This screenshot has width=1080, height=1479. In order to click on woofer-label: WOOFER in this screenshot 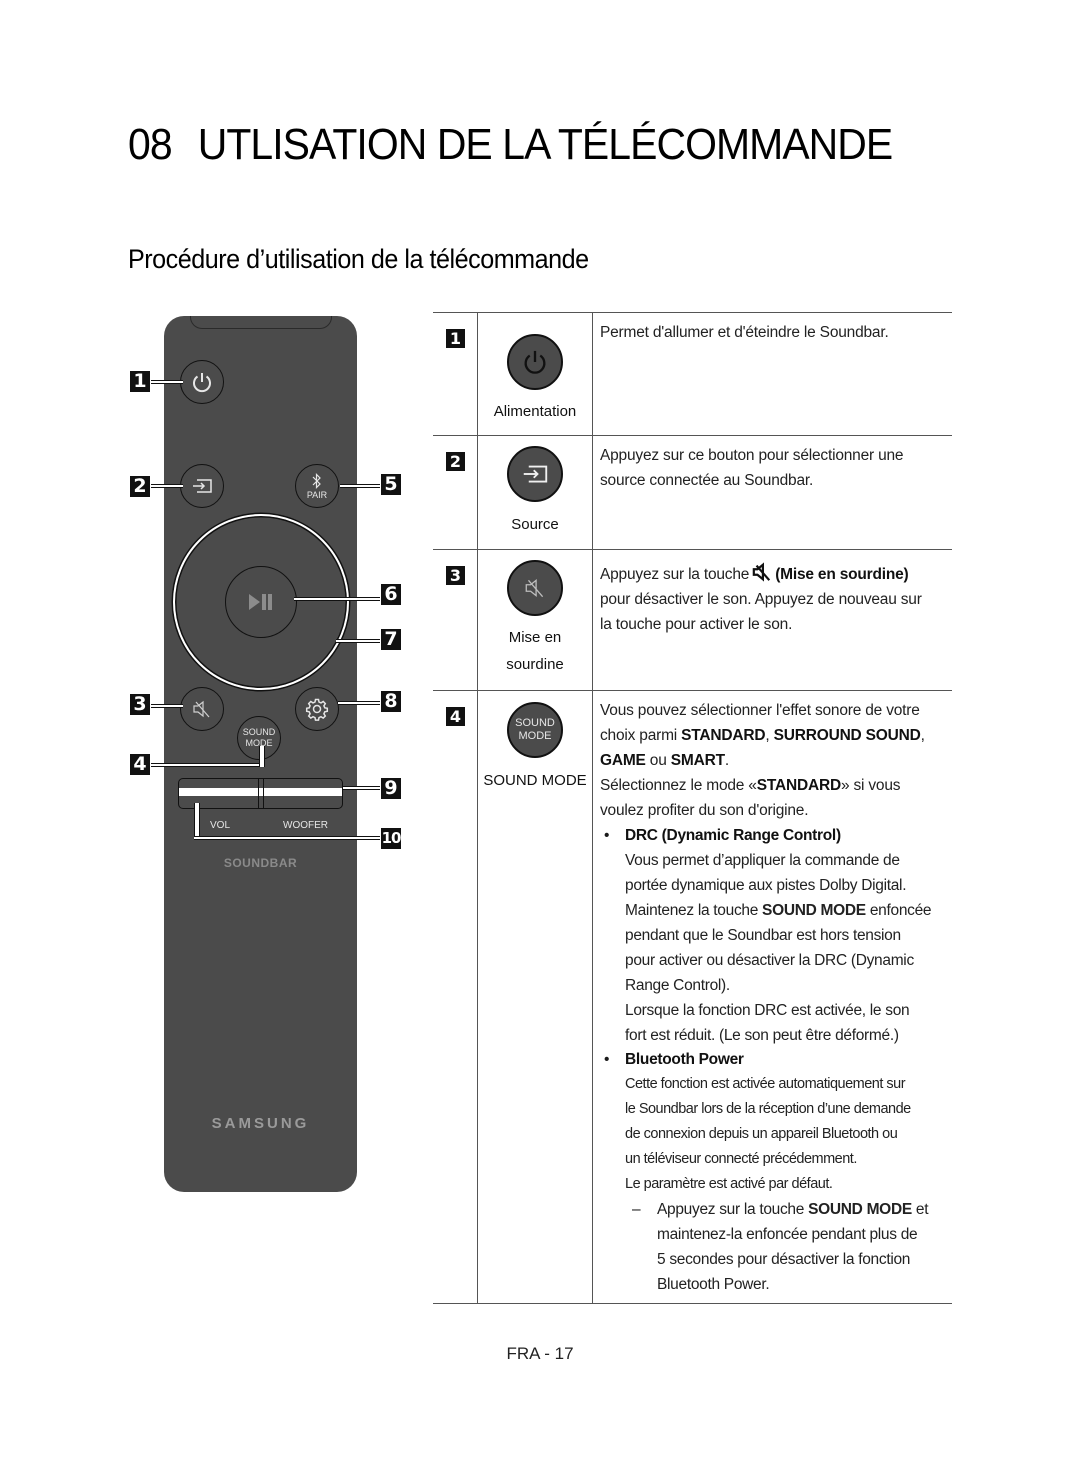, I will do `click(305, 825)`.